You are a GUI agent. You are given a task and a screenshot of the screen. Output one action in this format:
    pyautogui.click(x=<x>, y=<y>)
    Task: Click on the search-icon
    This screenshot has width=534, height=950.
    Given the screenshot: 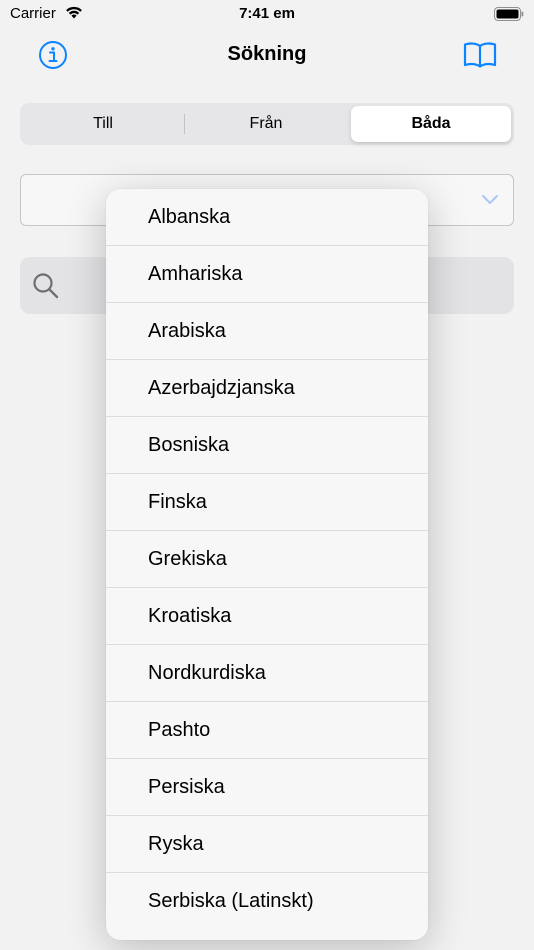 What is the action you would take?
    pyautogui.click(x=46, y=286)
    